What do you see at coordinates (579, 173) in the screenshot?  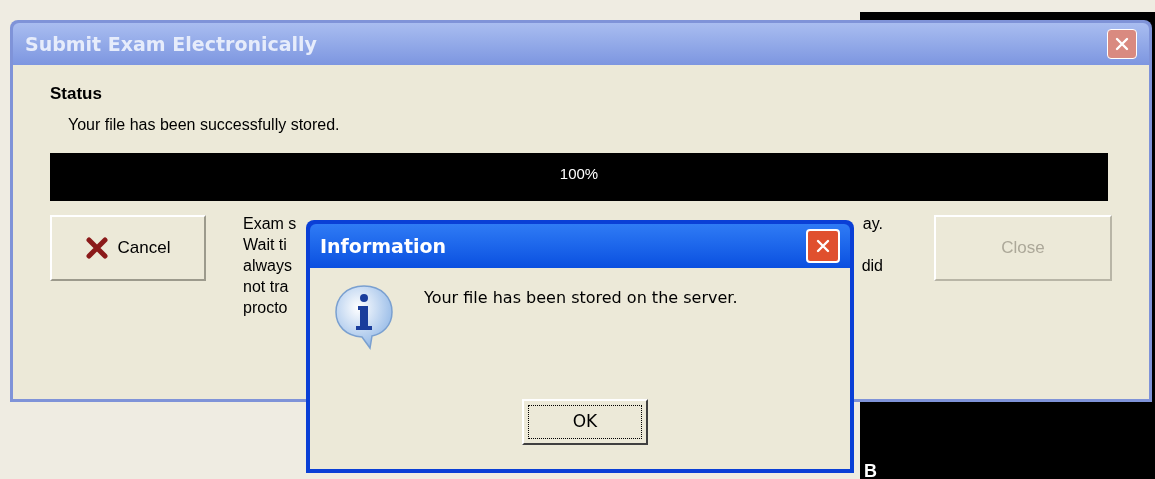 I see `progress-reading: 100%` at bounding box center [579, 173].